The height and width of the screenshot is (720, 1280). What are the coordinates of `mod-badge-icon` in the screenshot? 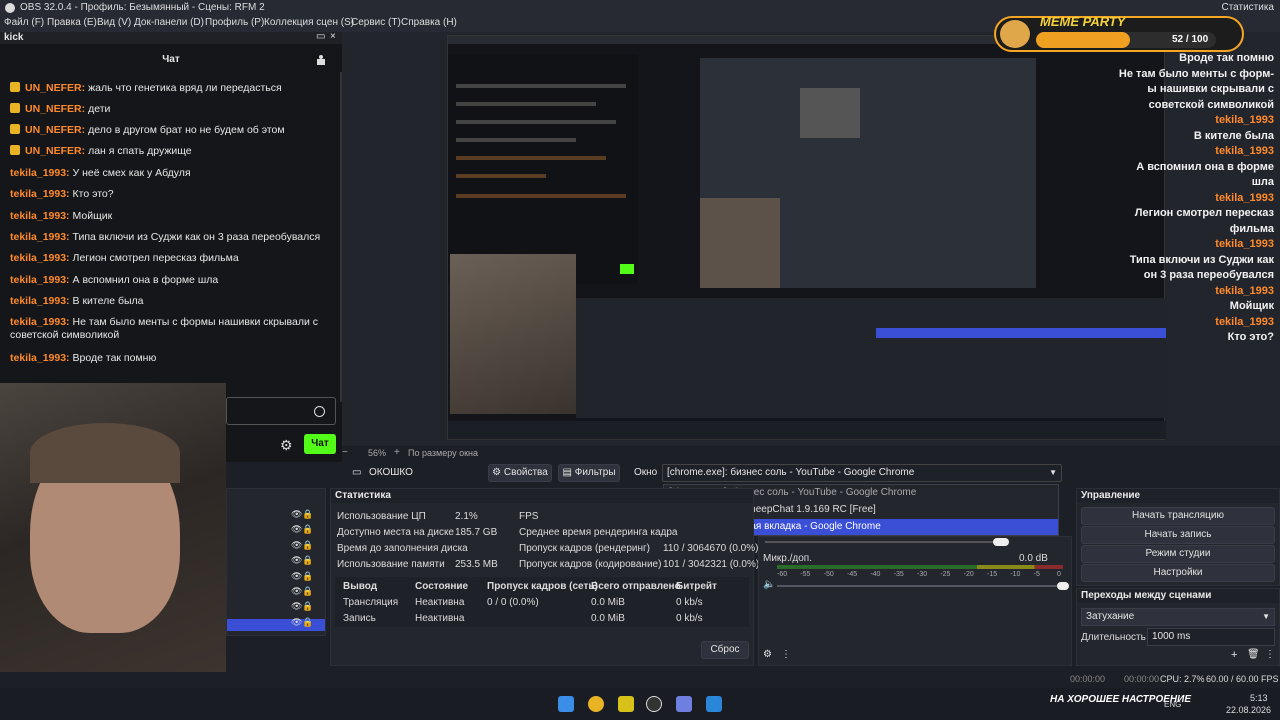 It's located at (15, 129).